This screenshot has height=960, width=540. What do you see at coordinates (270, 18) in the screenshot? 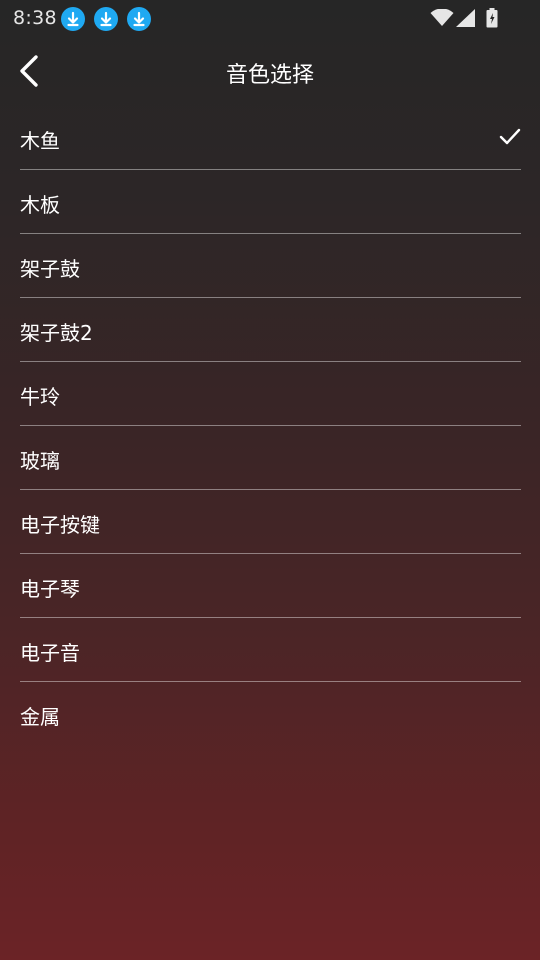
I see `status-bar: 8:38` at bounding box center [270, 18].